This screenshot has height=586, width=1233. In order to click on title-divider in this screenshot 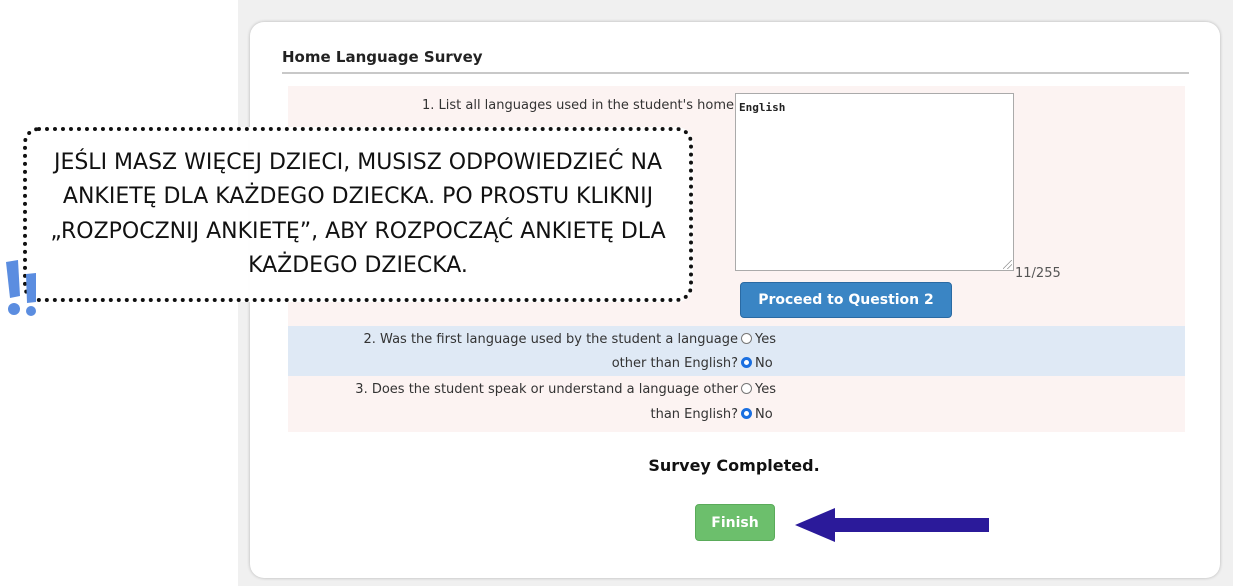, I will do `click(735, 73)`.